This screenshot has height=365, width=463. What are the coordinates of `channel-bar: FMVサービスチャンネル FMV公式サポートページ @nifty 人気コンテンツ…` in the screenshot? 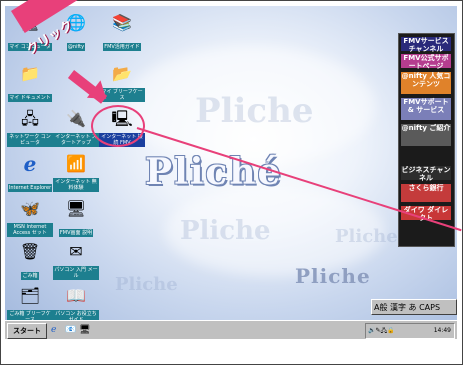 It's located at (426, 140).